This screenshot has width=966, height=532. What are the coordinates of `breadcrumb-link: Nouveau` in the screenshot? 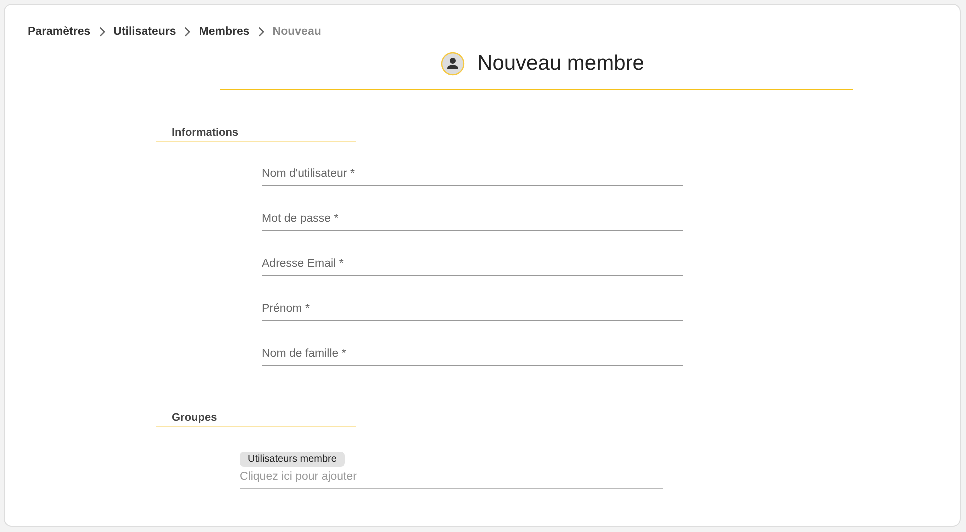 It's located at (297, 32).